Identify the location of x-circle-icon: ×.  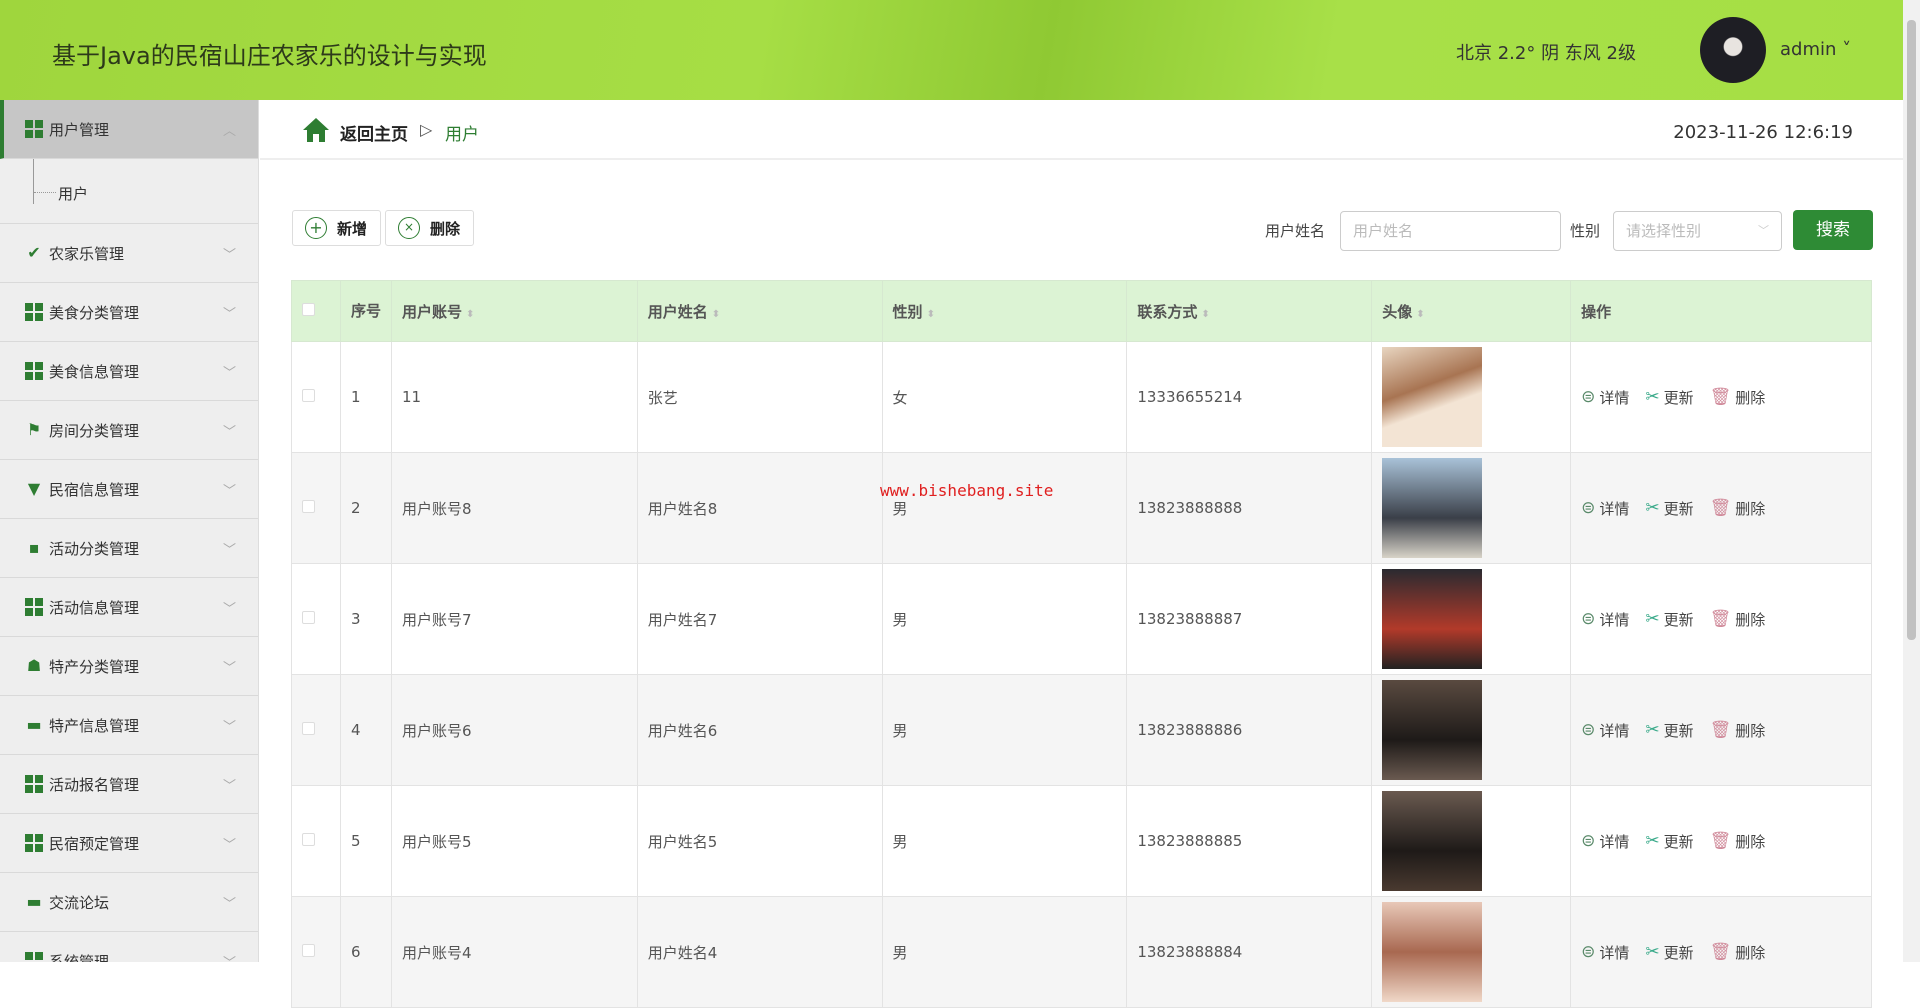
(409, 228).